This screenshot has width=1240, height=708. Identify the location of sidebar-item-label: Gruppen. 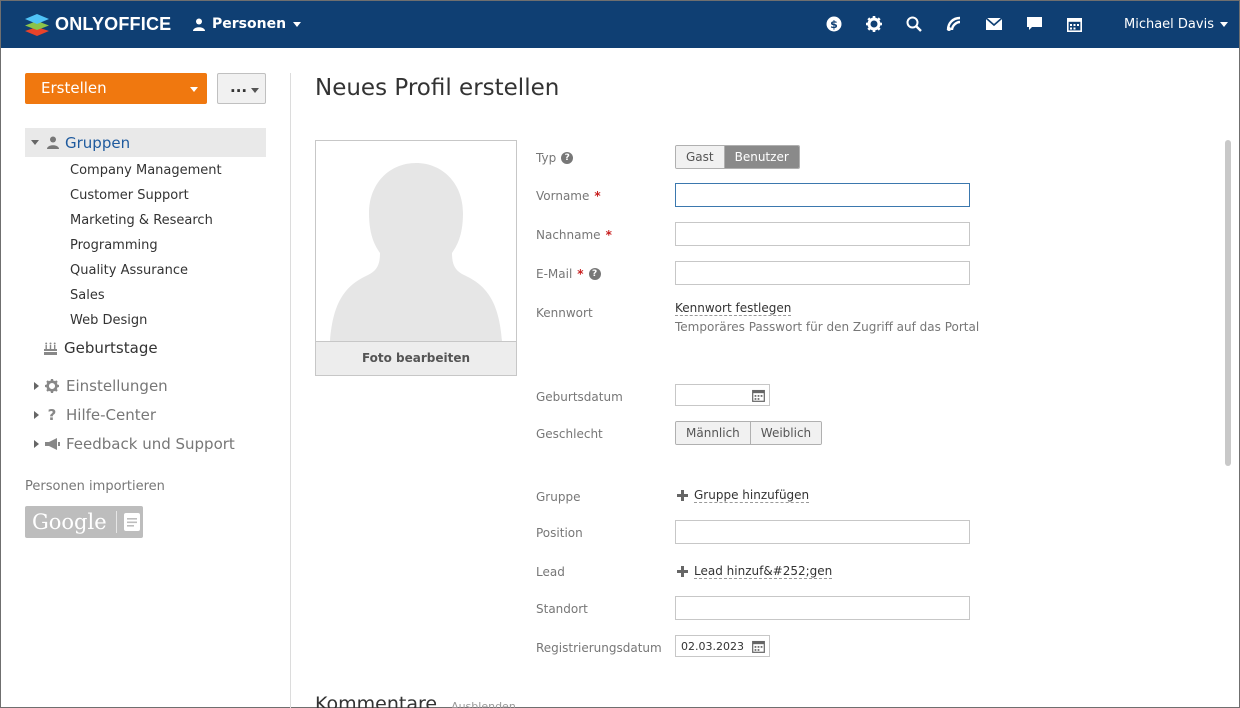
(98, 142).